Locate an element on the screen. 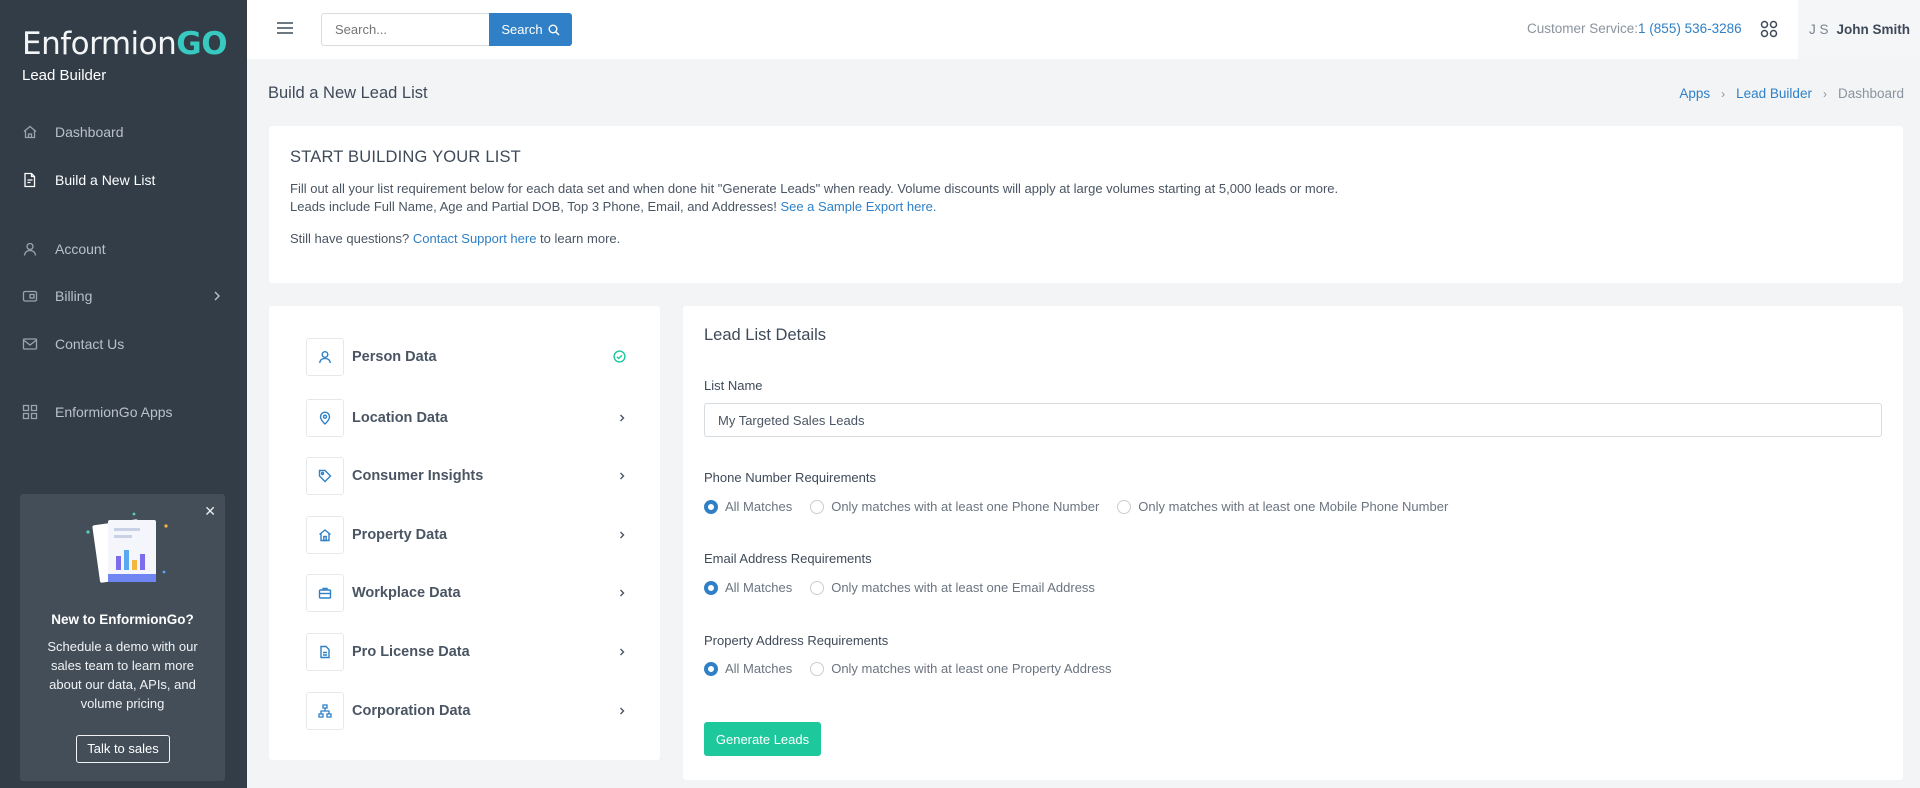  data-set-location: Location Data is located at coordinates (466, 418).